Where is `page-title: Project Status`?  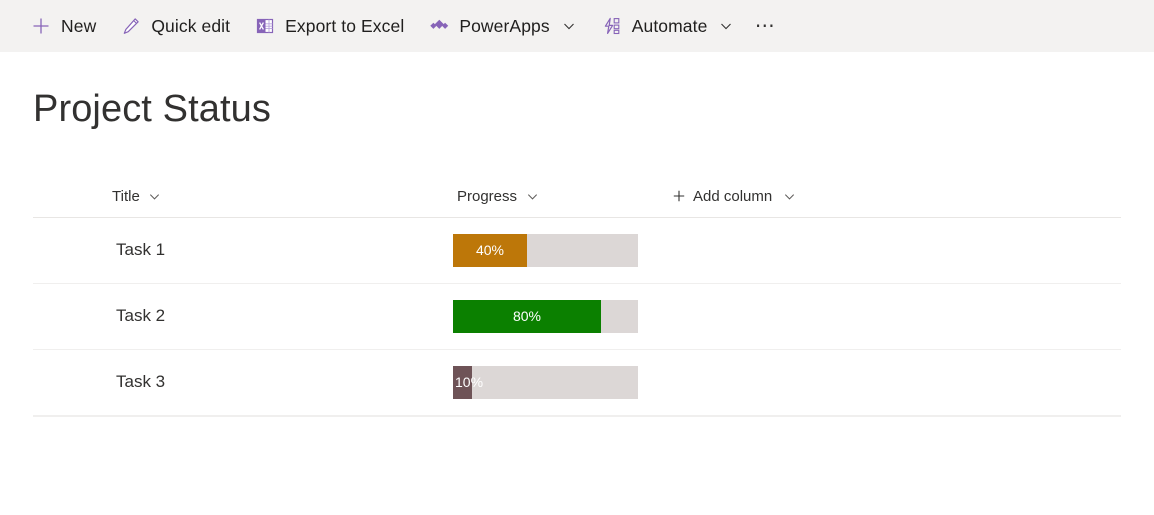 page-title: Project Status is located at coordinates (152, 109).